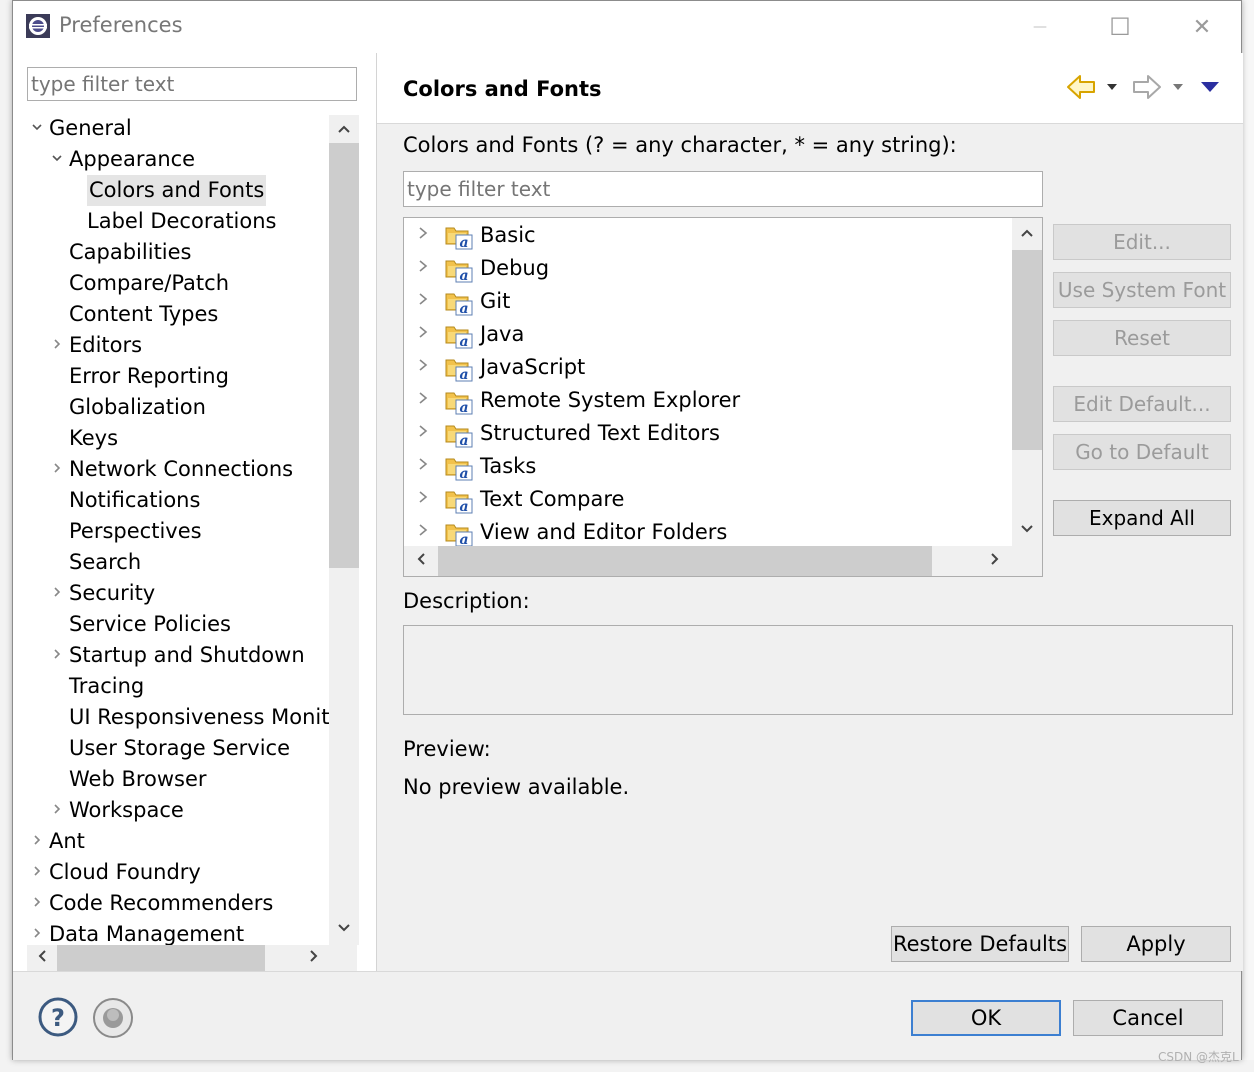 The height and width of the screenshot is (1072, 1254). I want to click on reset-button: Reset, so click(1142, 338).